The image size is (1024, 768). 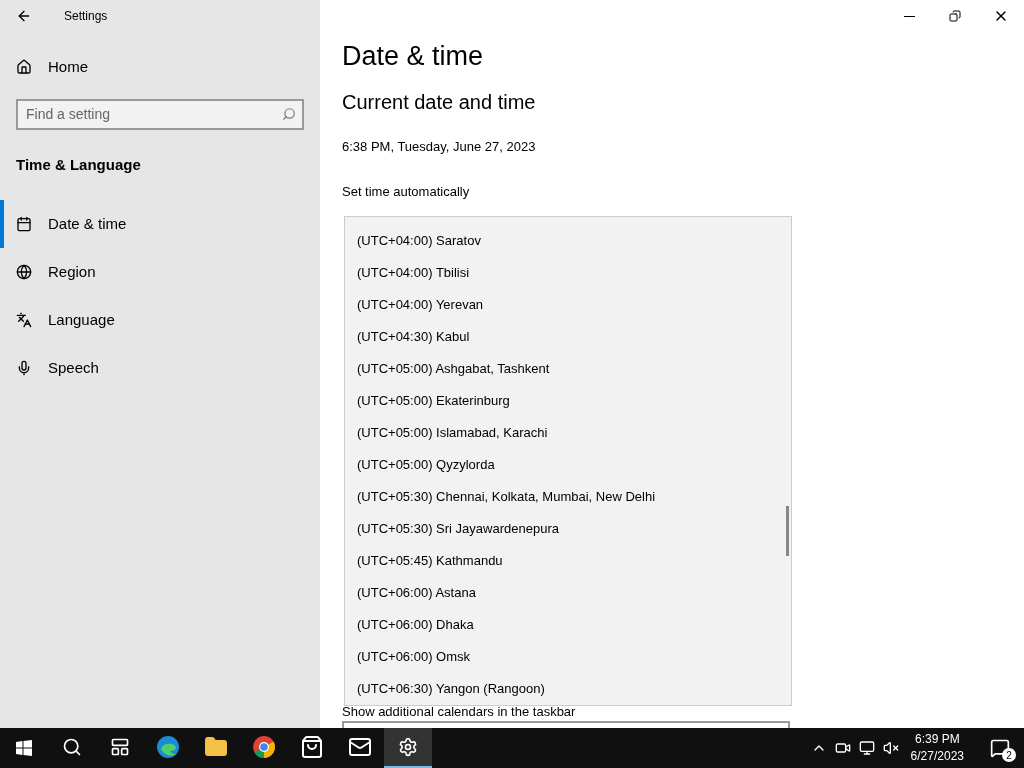 I want to click on timezone-option: (UTC+05:30) Chennai, Kolkata, Mumbai, New Delhi, so click(x=568, y=497).